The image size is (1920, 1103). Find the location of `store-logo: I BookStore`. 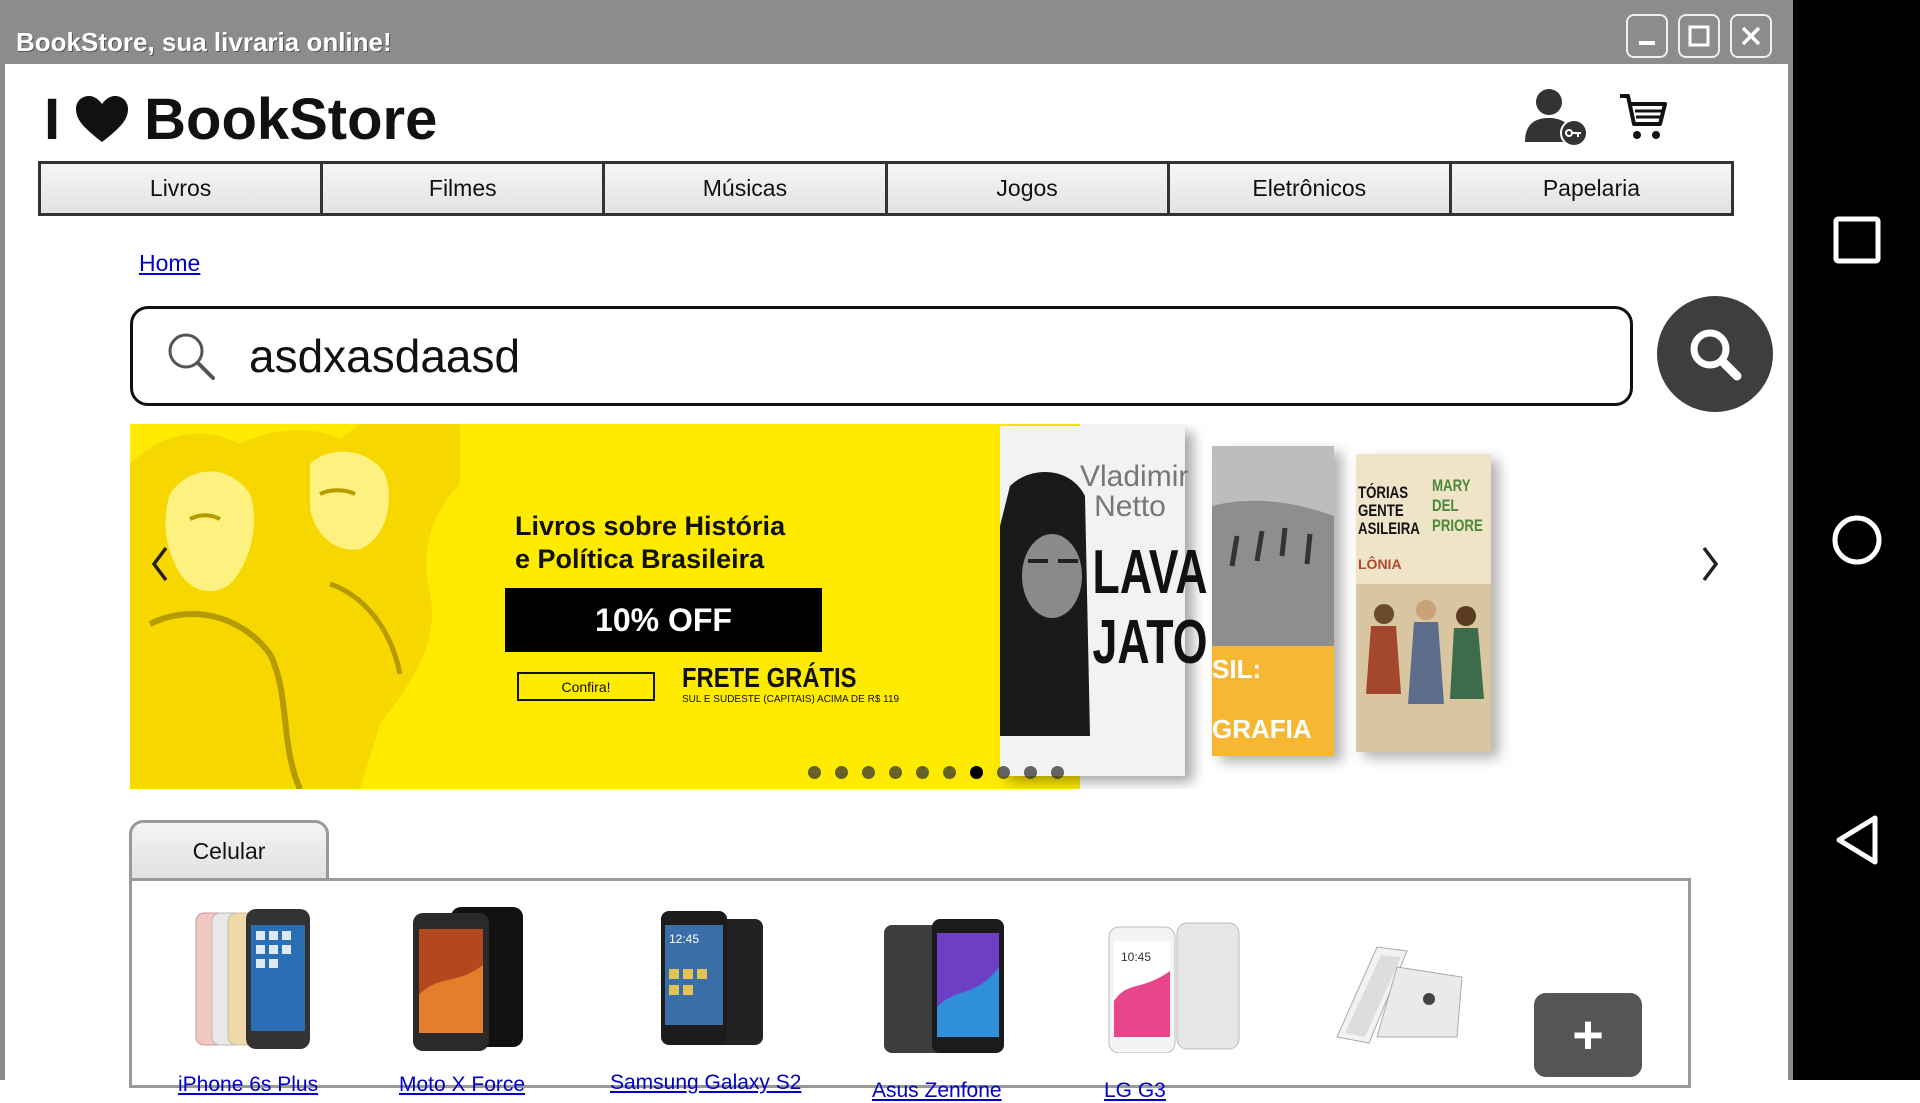

store-logo: I BookStore is located at coordinates (240, 119).